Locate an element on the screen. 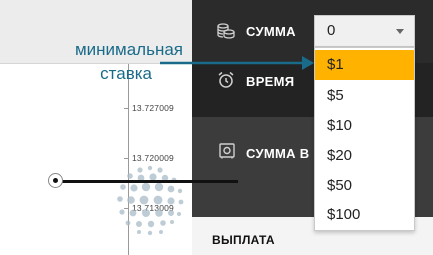 Image resolution: width=433 pixels, height=255 pixels. sum-slider-track is located at coordinates (148, 181).